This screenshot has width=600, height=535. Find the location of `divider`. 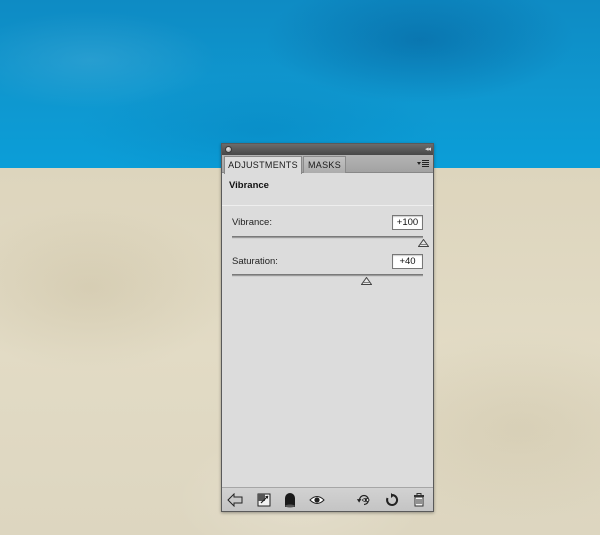

divider is located at coordinates (327, 205).